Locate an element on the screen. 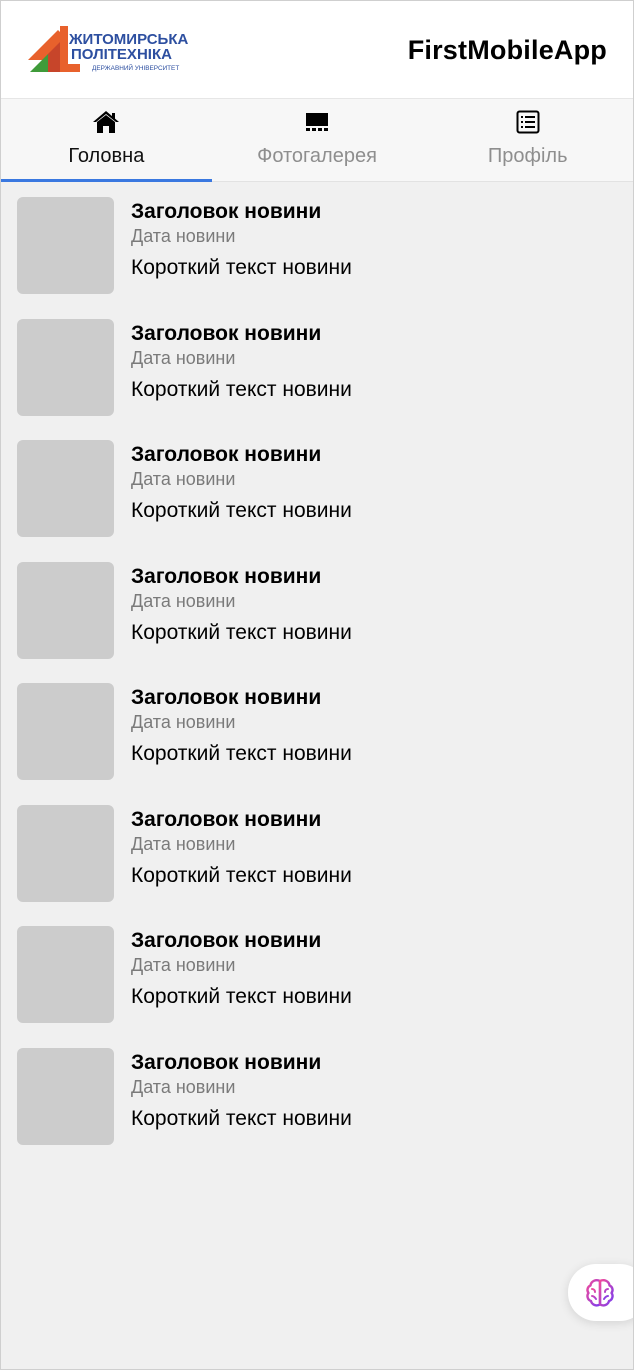  assistant-floating-button is located at coordinates (600, 1292).